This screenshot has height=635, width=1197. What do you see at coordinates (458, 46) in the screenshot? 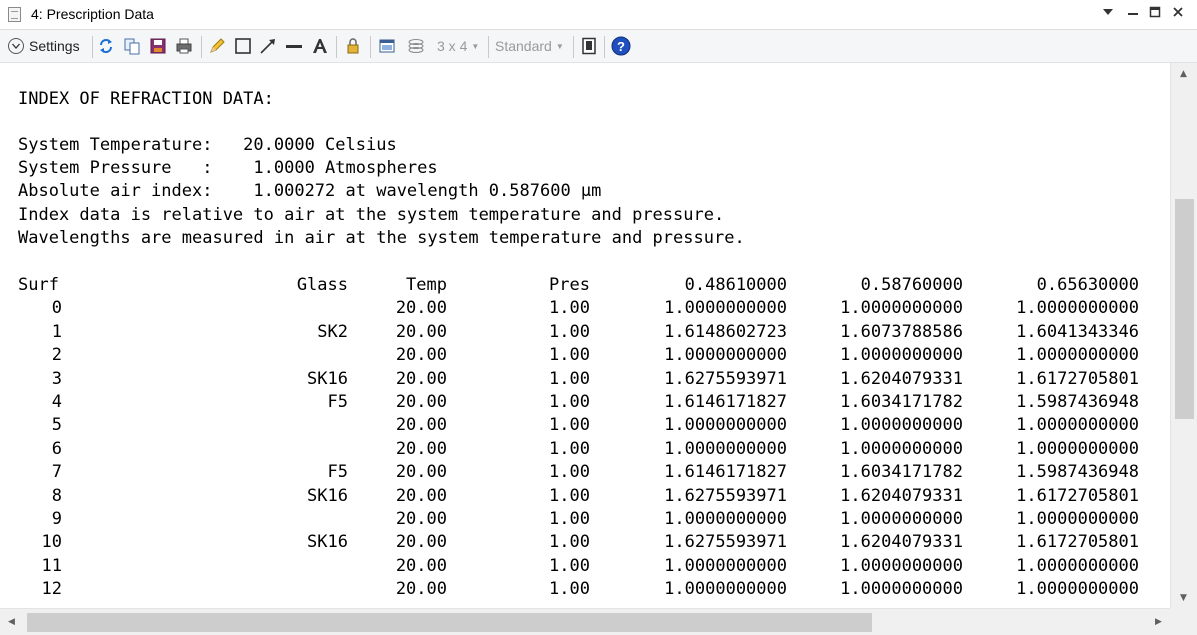
I see `layout-dropdown: 3 x 4 ▼` at bounding box center [458, 46].